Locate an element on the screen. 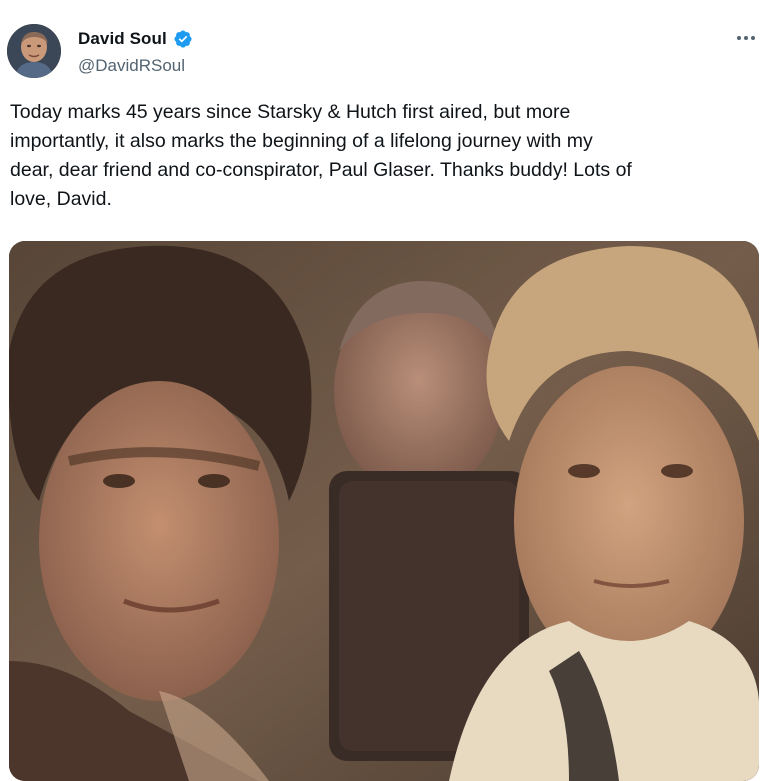  more-options-icon is located at coordinates (746, 38).